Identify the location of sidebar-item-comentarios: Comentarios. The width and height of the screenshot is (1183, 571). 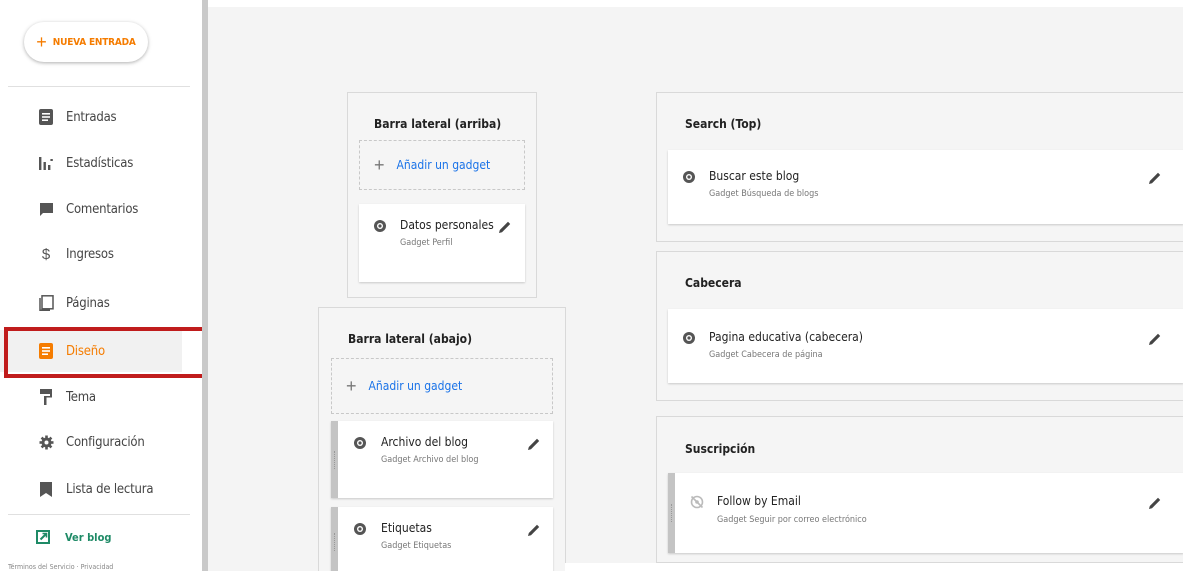
(91, 209).